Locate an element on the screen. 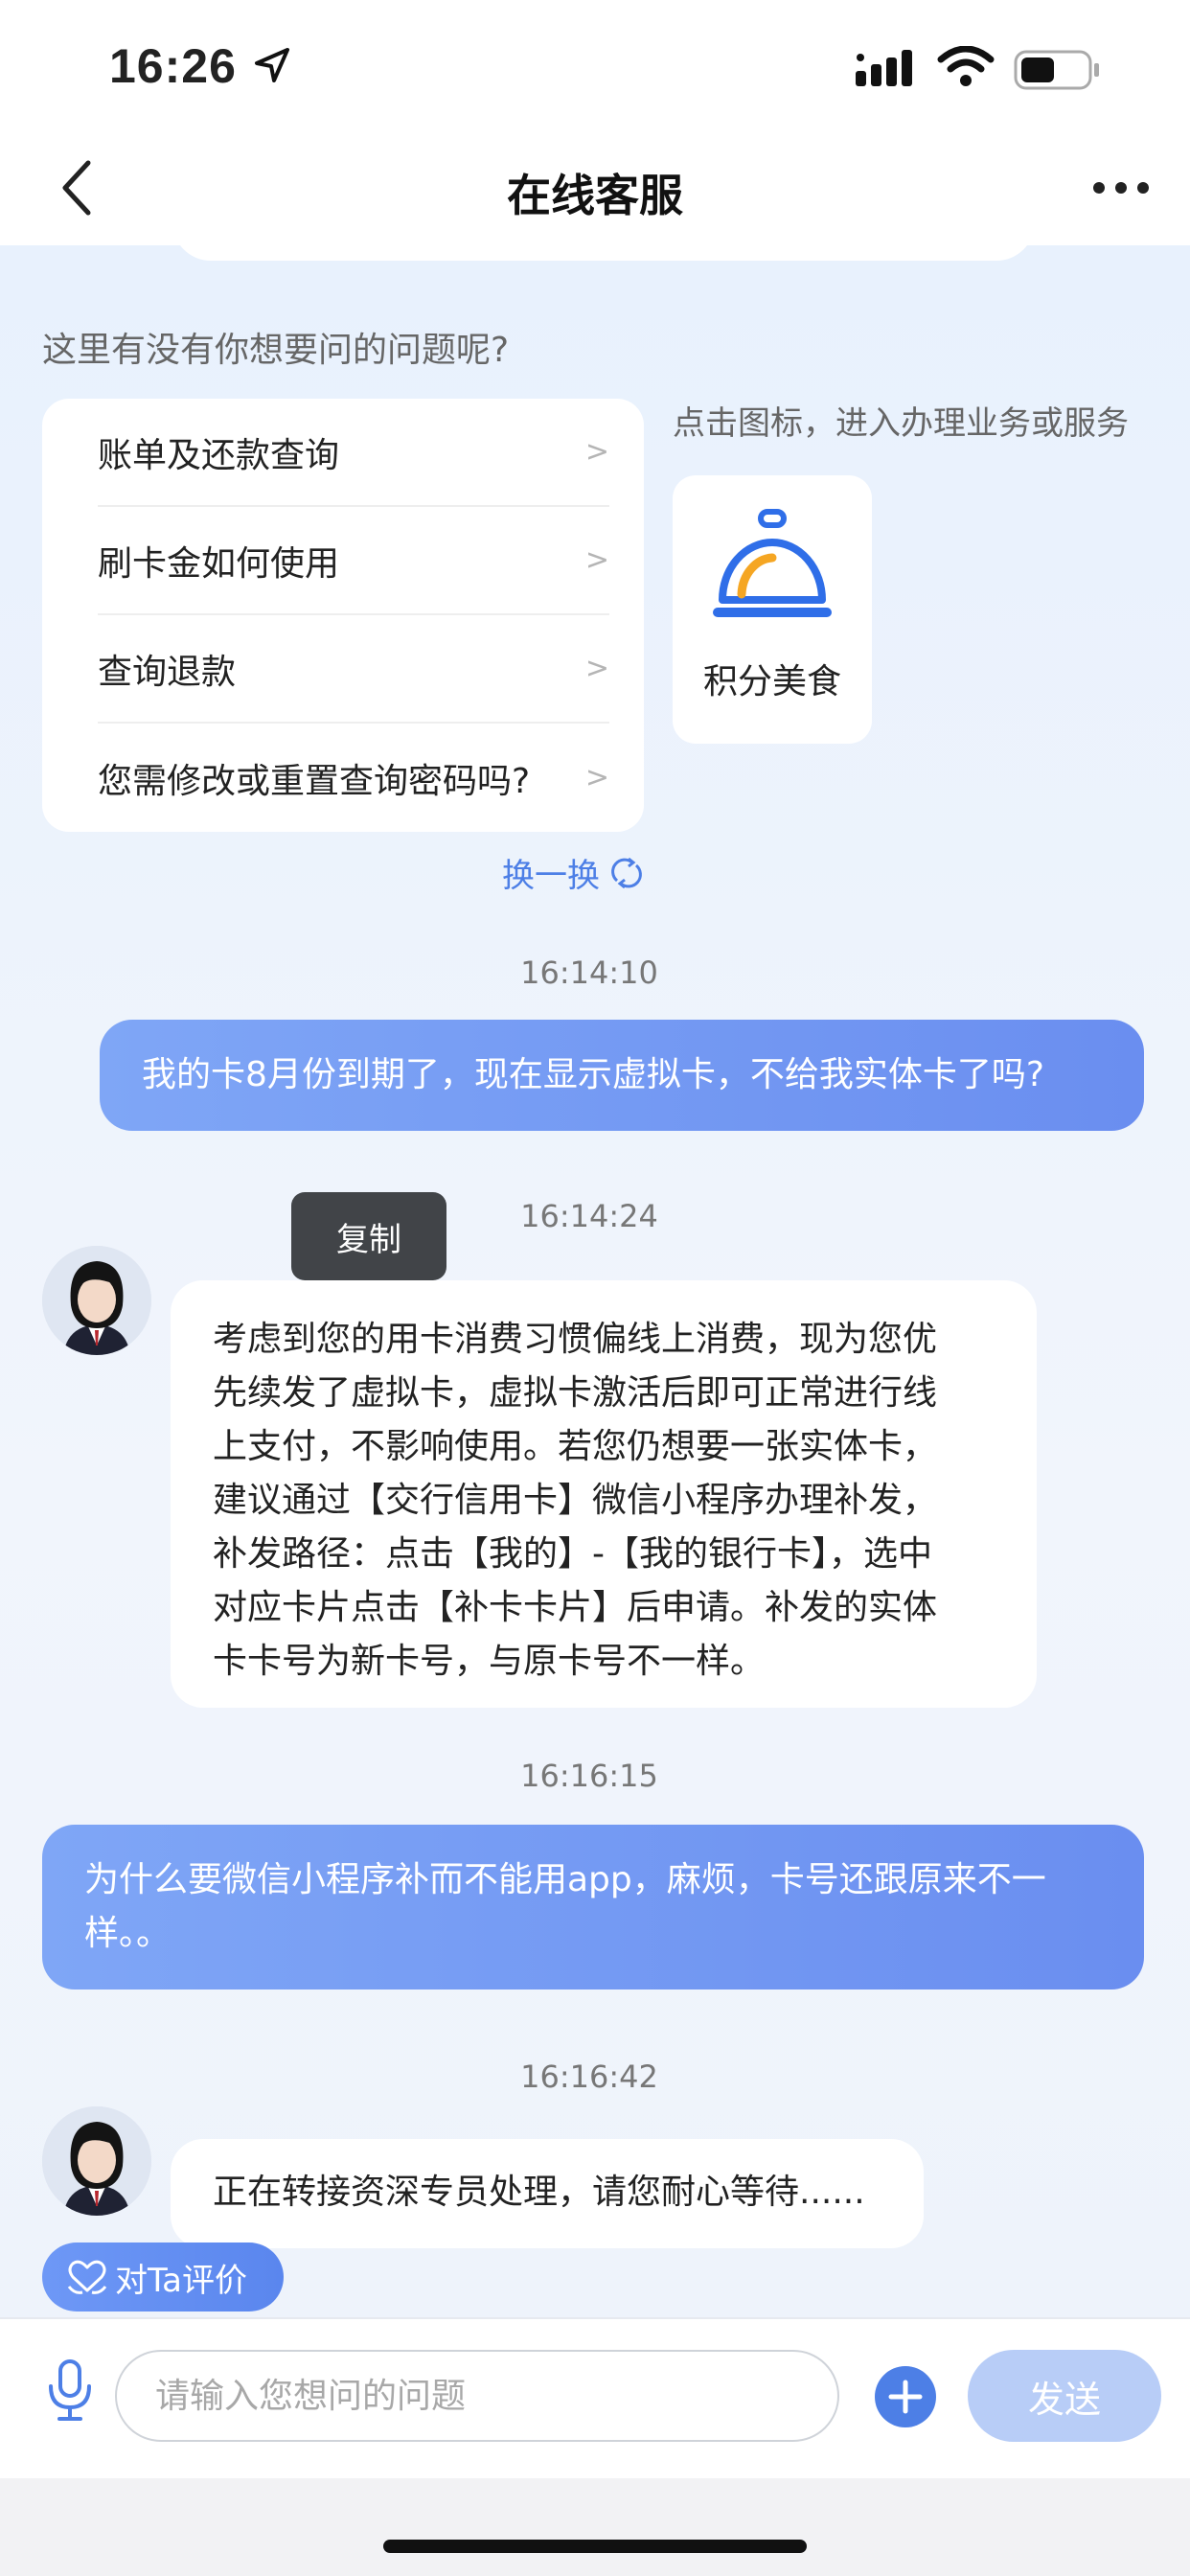 The image size is (1190, 2576). faq-item: 您需修改或重置查询密码吗? > is located at coordinates (354, 778).